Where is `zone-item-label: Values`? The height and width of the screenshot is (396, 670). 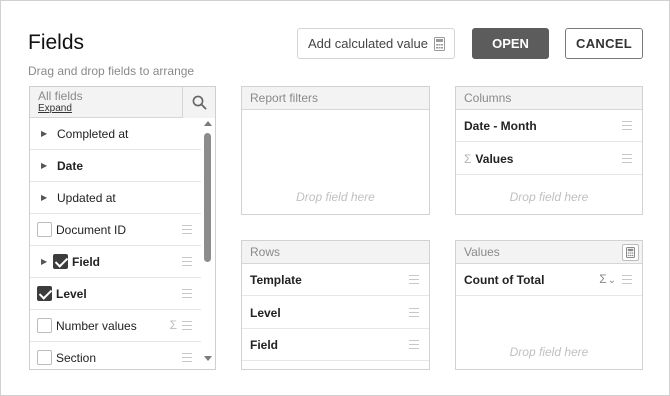 zone-item-label: Values is located at coordinates (494, 158).